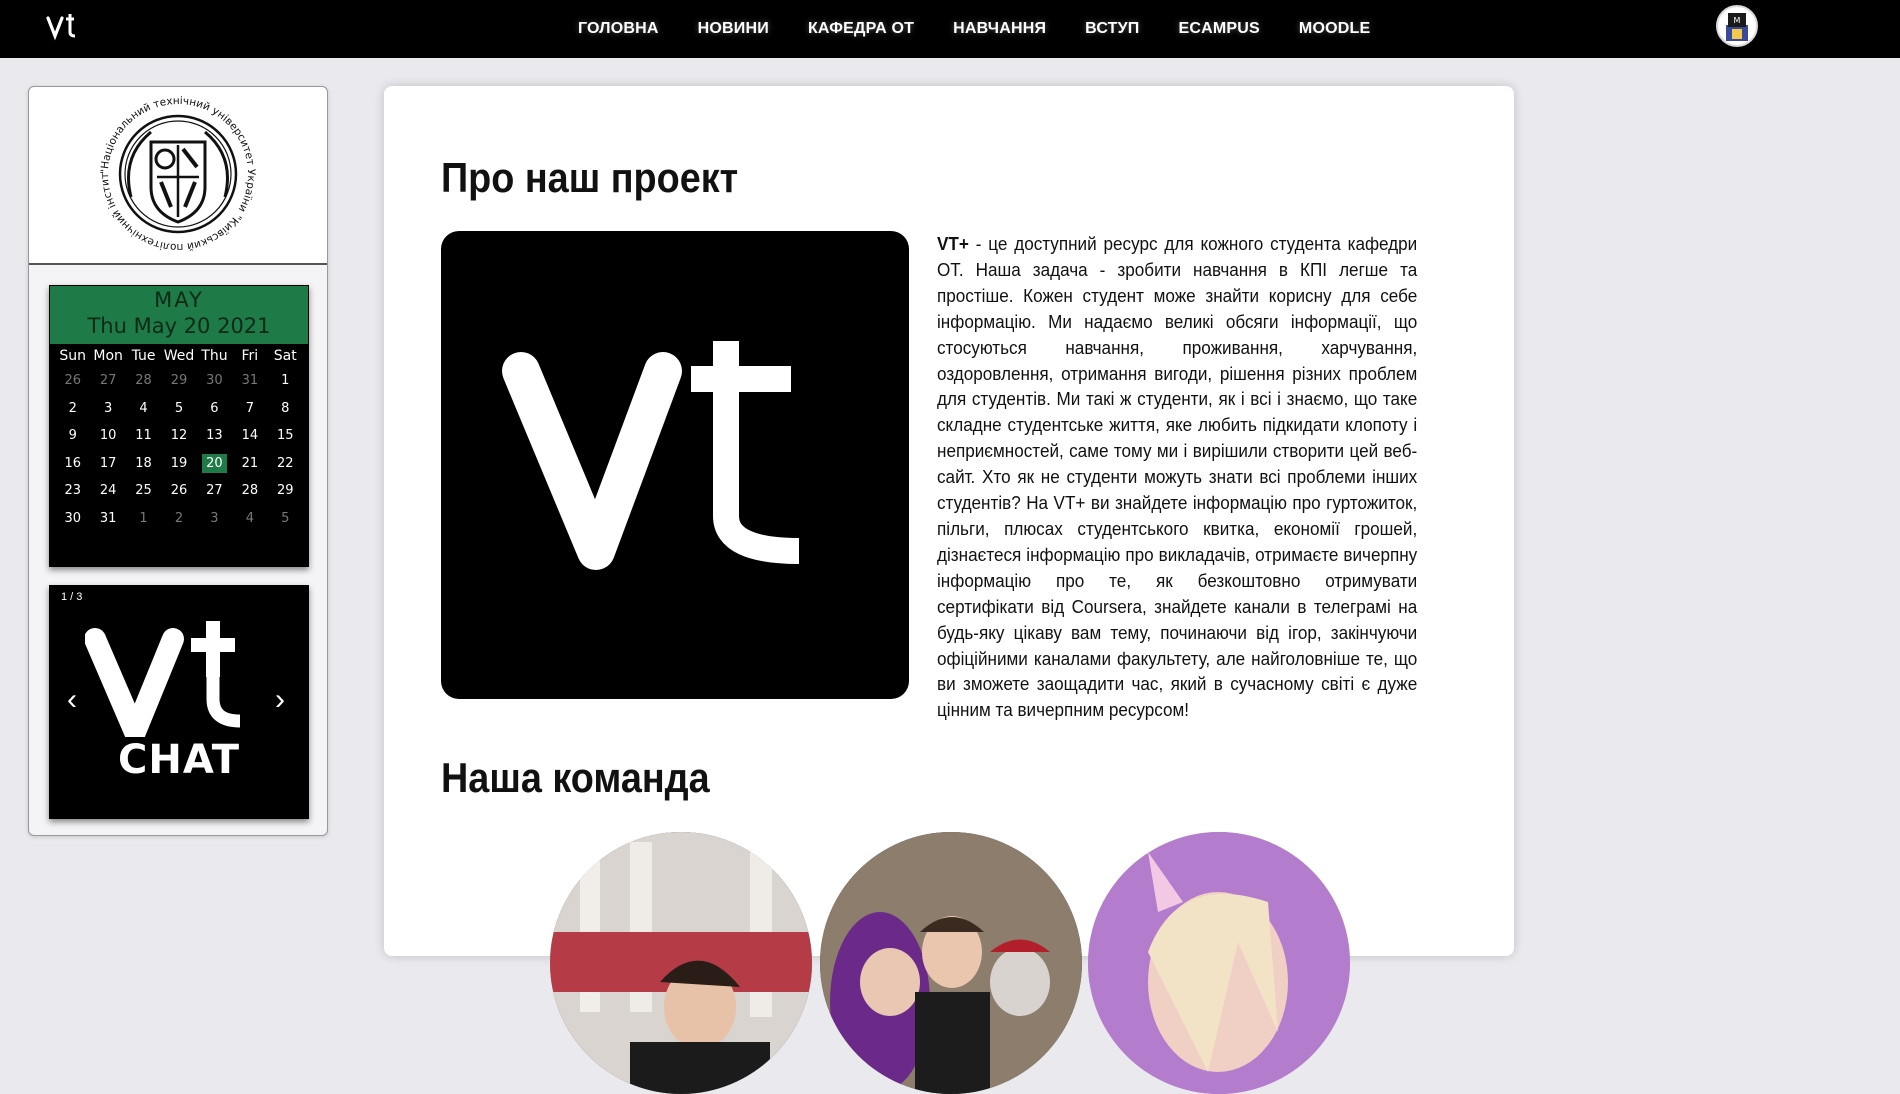 Image resolution: width=1900 pixels, height=1094 pixels. What do you see at coordinates (214, 409) in the screenshot?
I see `calendar-day: 6` at bounding box center [214, 409].